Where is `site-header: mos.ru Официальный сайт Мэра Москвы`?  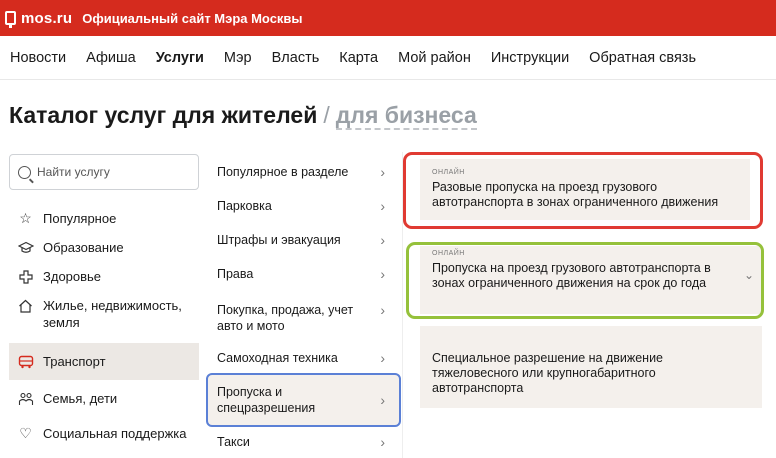 site-header: mos.ru Официальный сайт Мэра Москвы is located at coordinates (388, 18).